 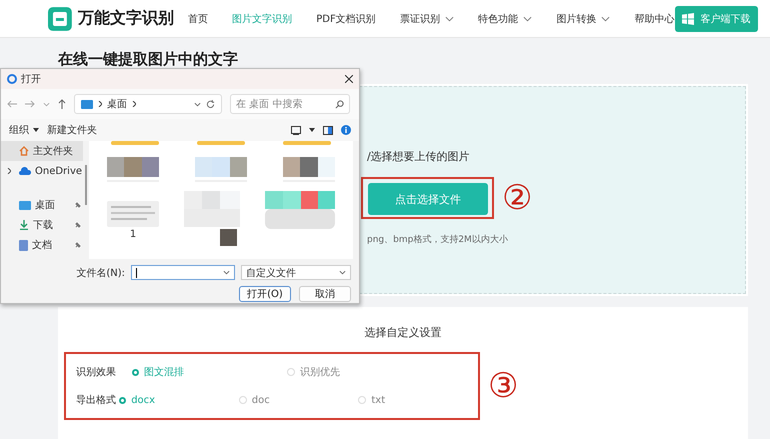 I want to click on radio-option: 识别优先, so click(x=364, y=372).